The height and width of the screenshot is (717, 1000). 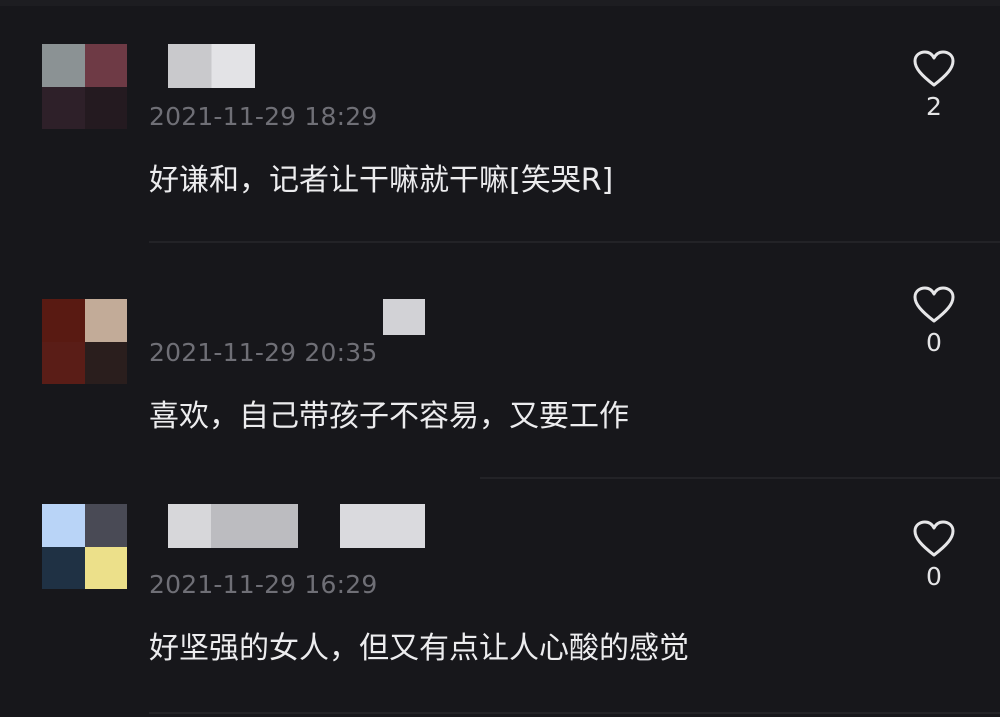 I want to click on comment-timestamp: 2021-11-29 20:35, so click(x=263, y=352).